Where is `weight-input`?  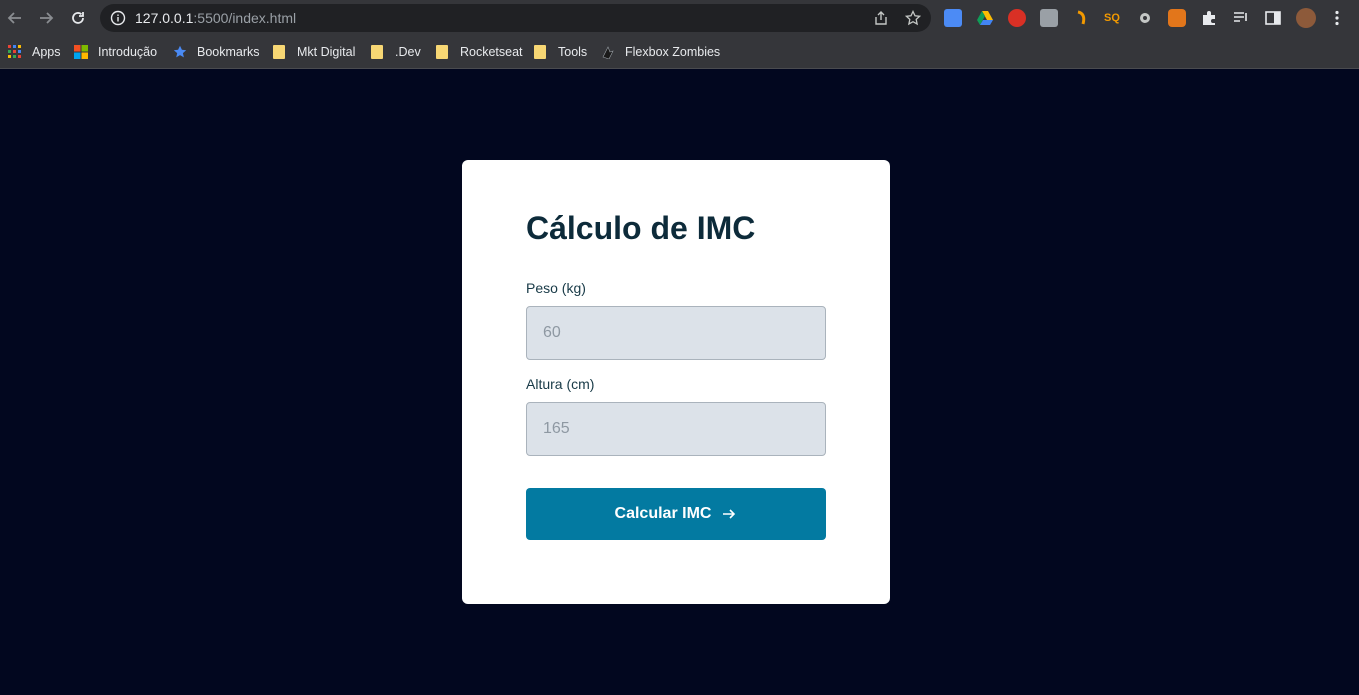 weight-input is located at coordinates (676, 333).